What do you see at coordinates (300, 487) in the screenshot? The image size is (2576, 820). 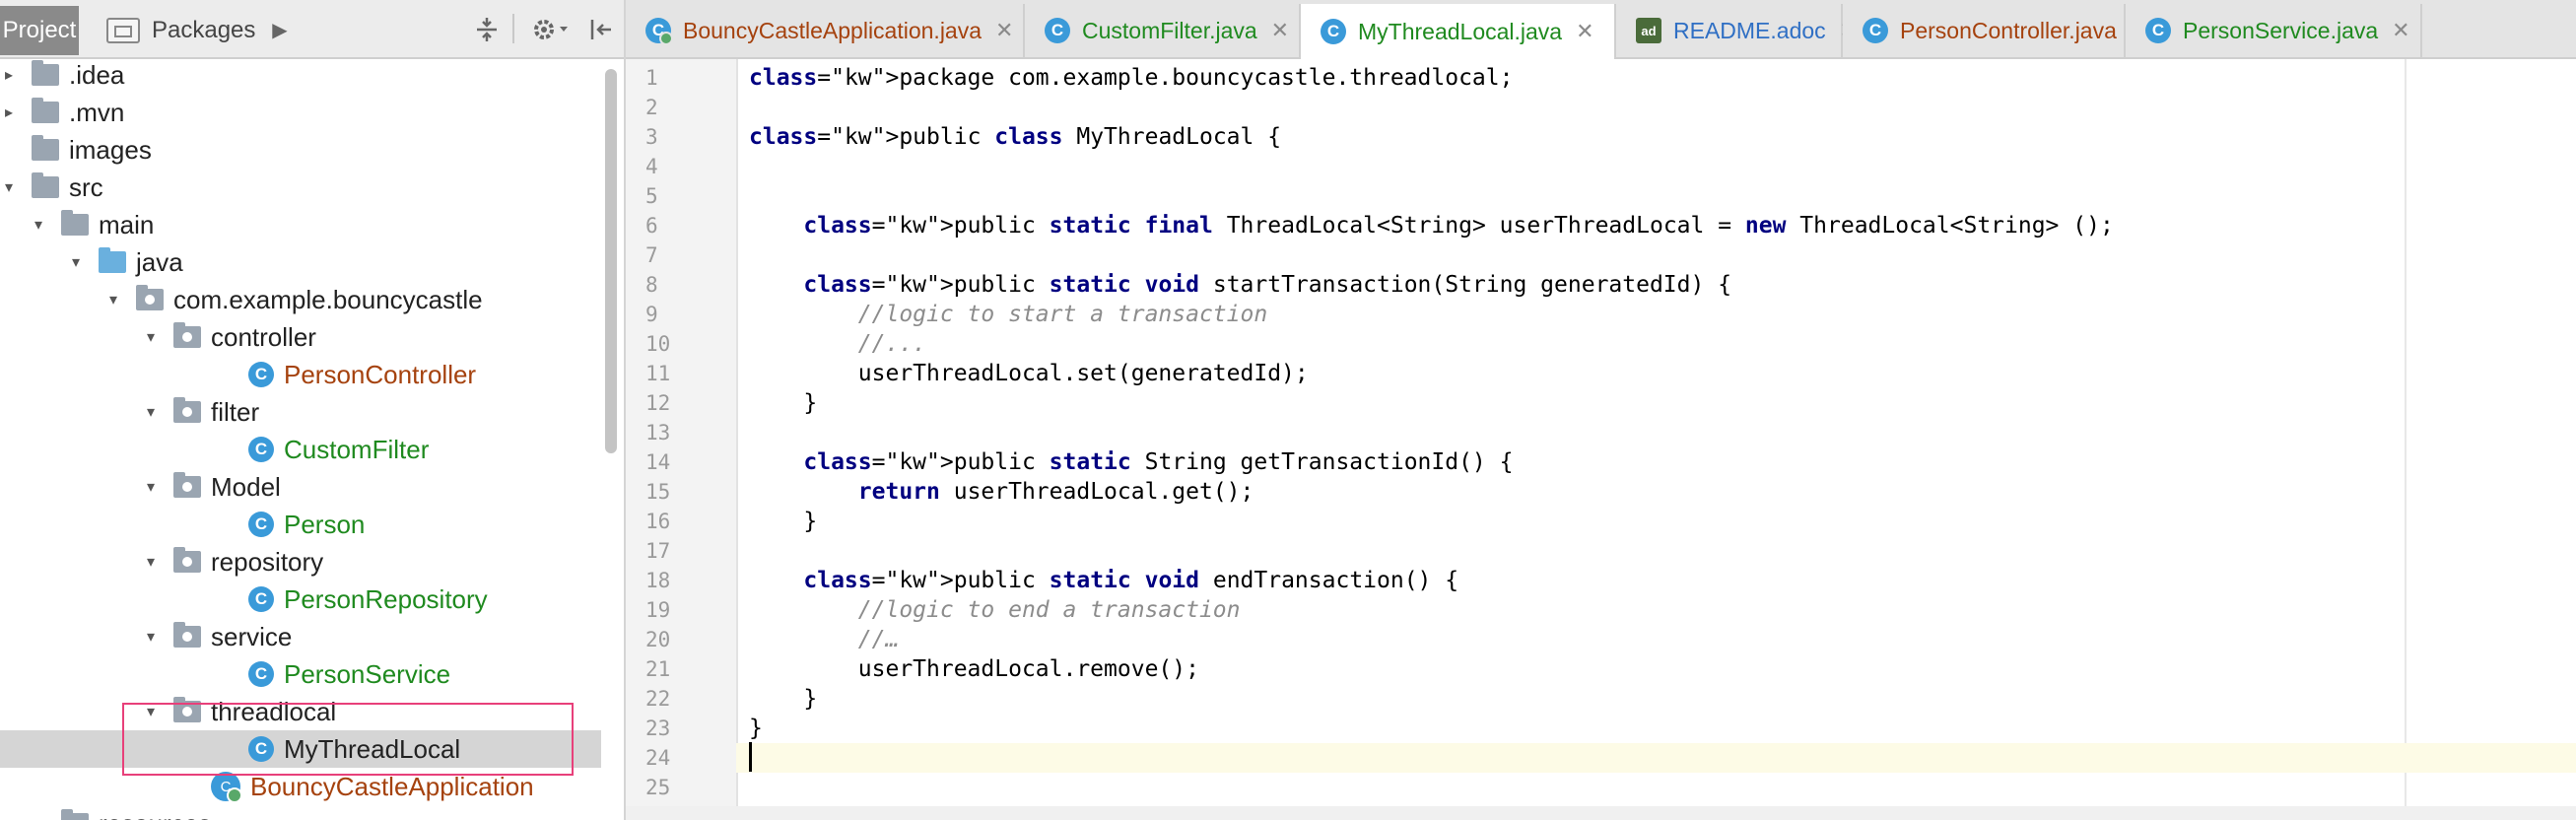 I see `tree-item: ▾ Model` at bounding box center [300, 487].